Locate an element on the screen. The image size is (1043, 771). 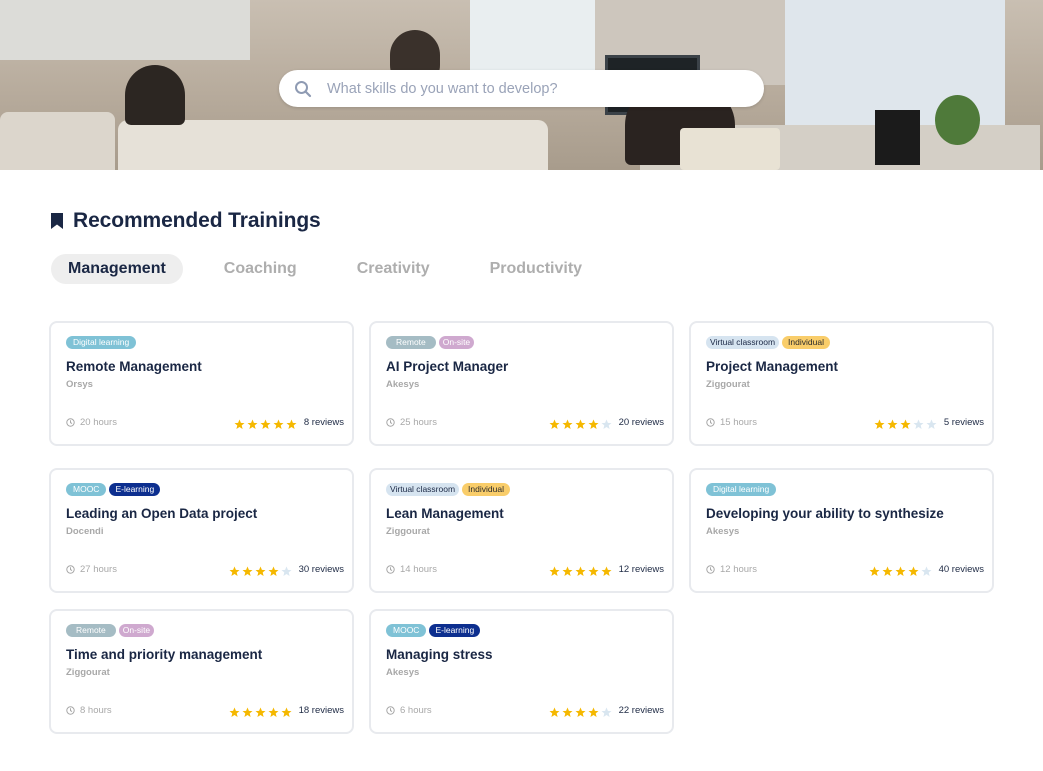
card-footer: 6 hours 22 reviews is located at coordinates (525, 710).